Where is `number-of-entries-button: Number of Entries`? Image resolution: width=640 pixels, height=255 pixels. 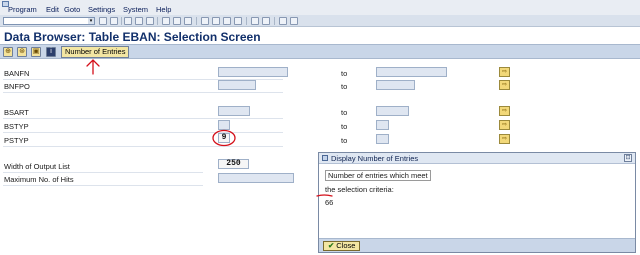
number-of-entries-button: Number of Entries is located at coordinates (95, 52).